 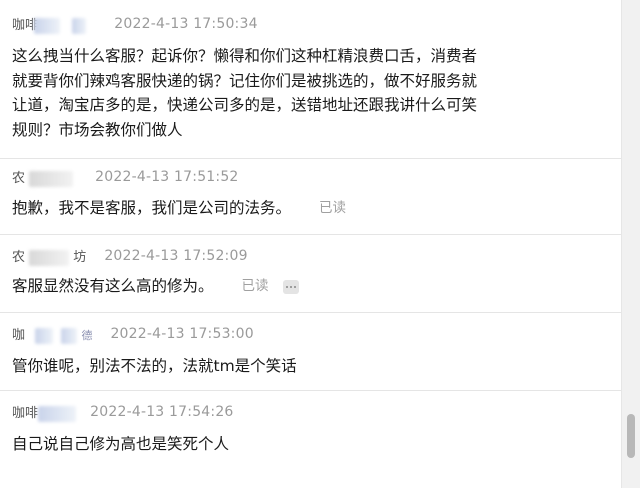 I want to click on timestamp: 2022-4-13 17:52:09, so click(x=176, y=256).